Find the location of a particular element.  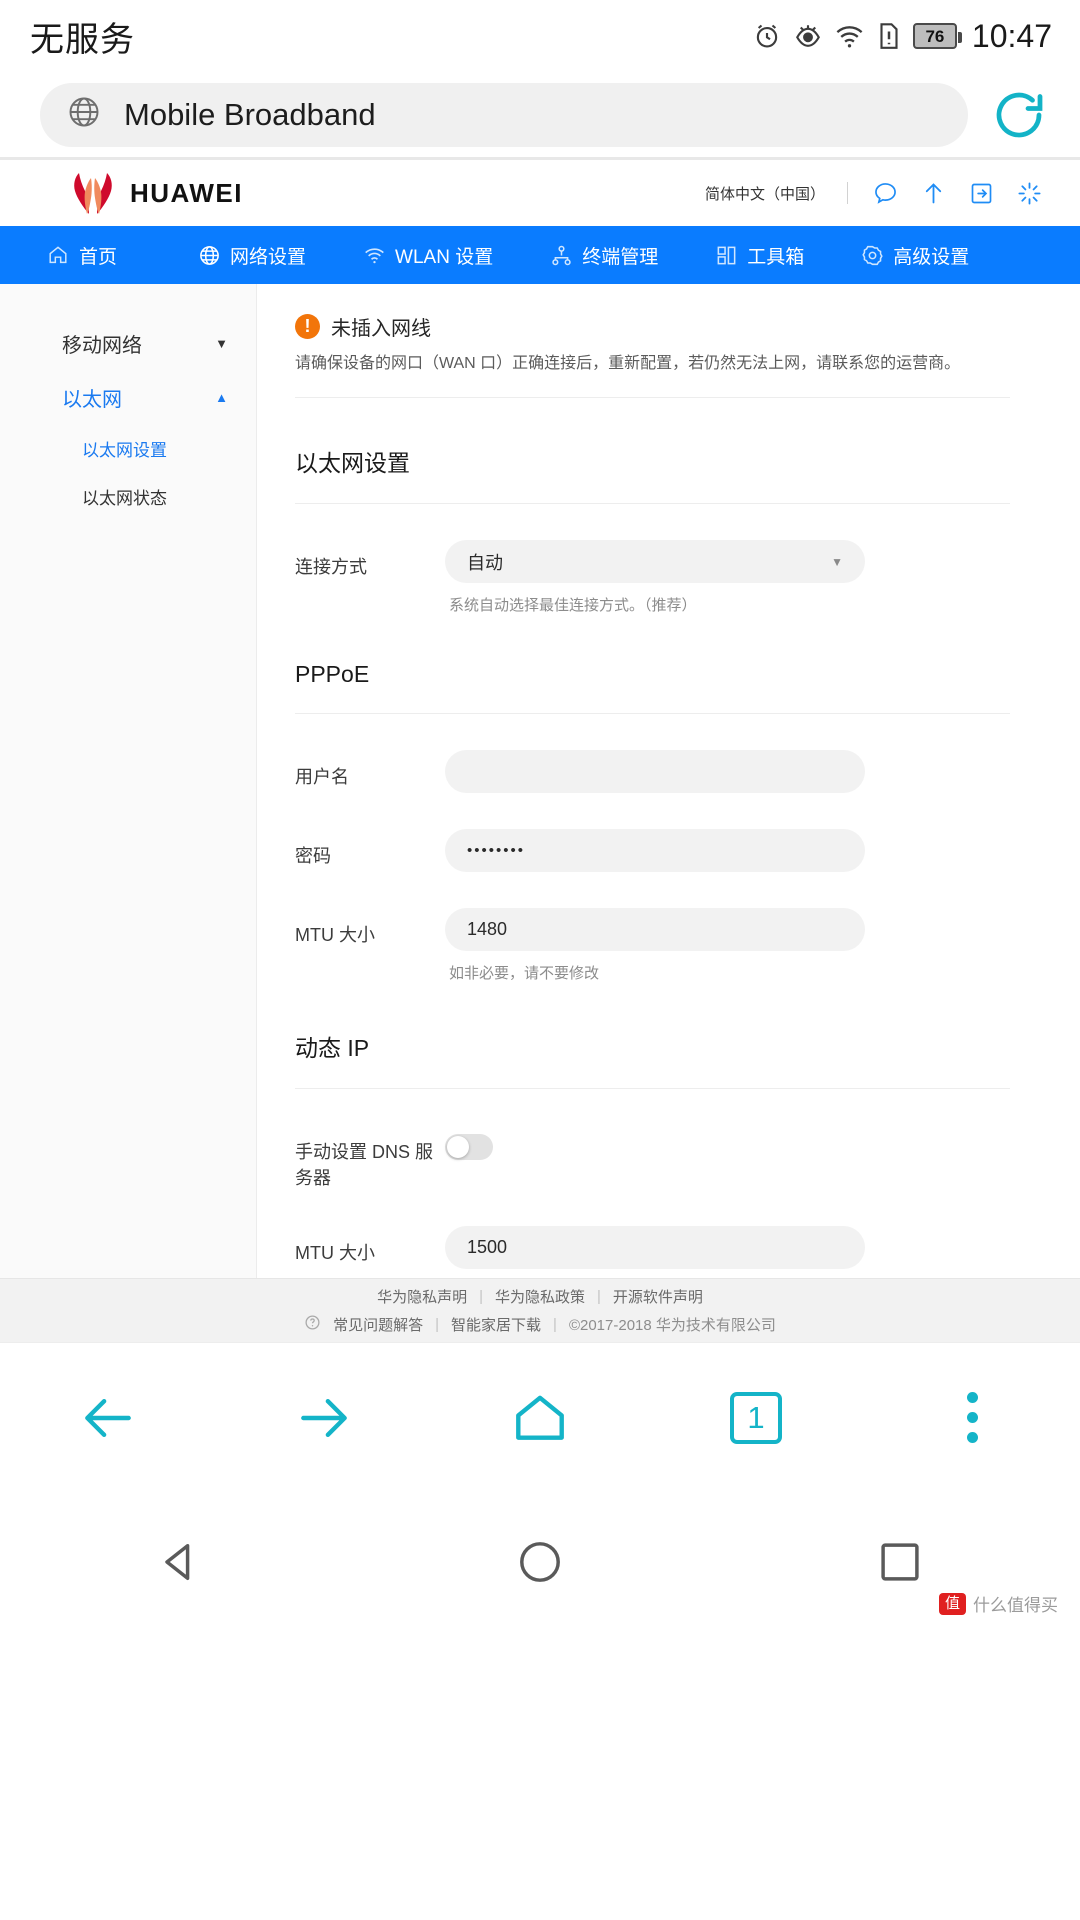

android-home-button is located at coordinates (540, 1562).